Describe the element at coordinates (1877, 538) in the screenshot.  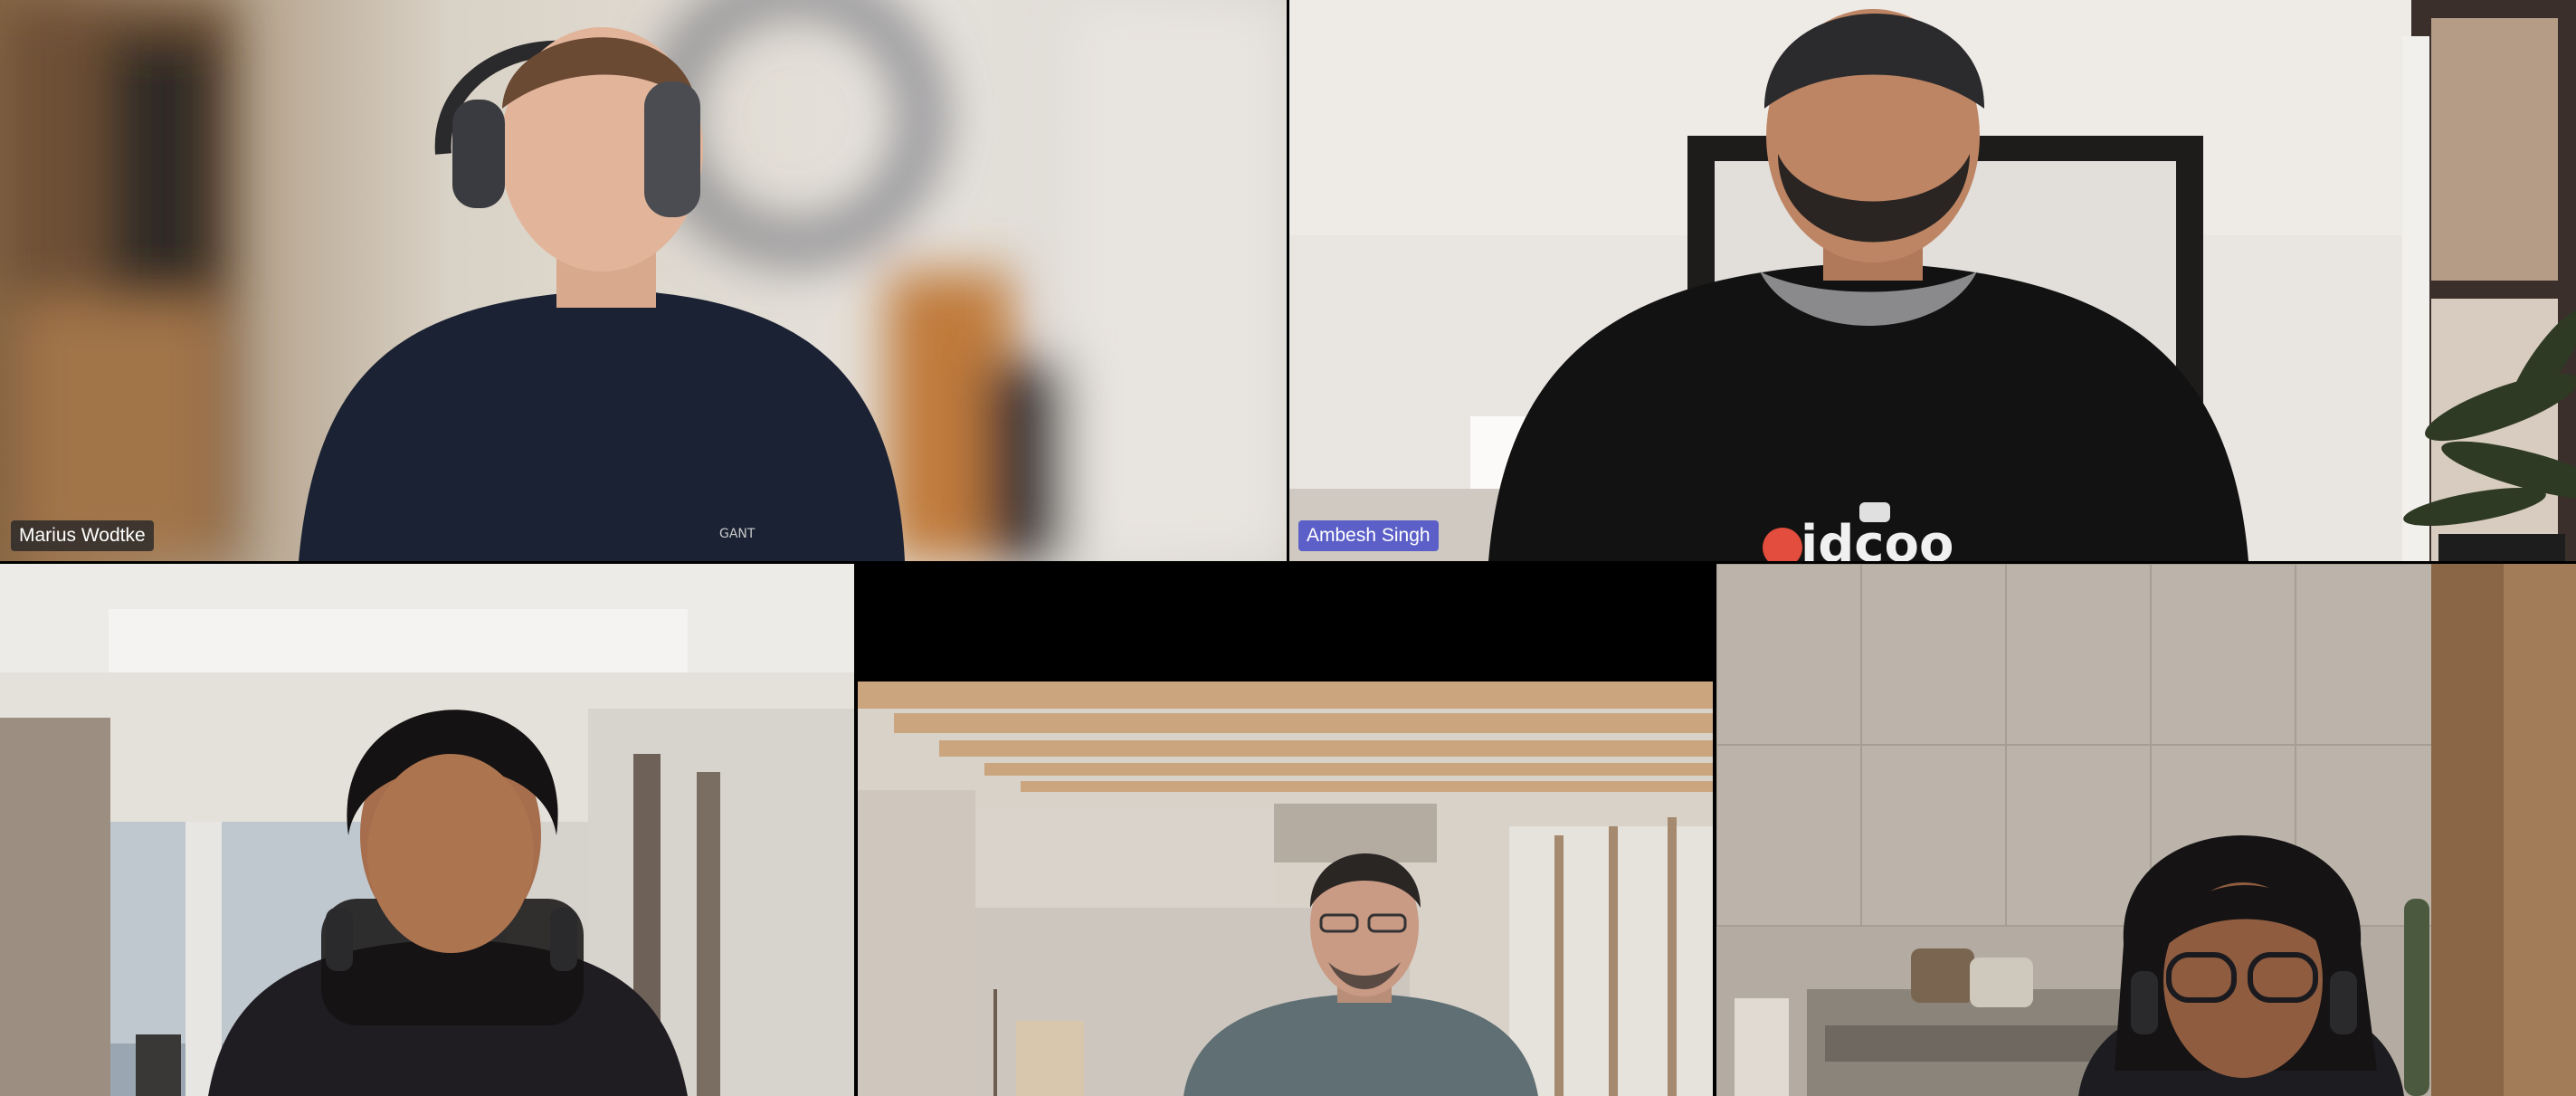
I see `svg-text: idcoo` at that location.